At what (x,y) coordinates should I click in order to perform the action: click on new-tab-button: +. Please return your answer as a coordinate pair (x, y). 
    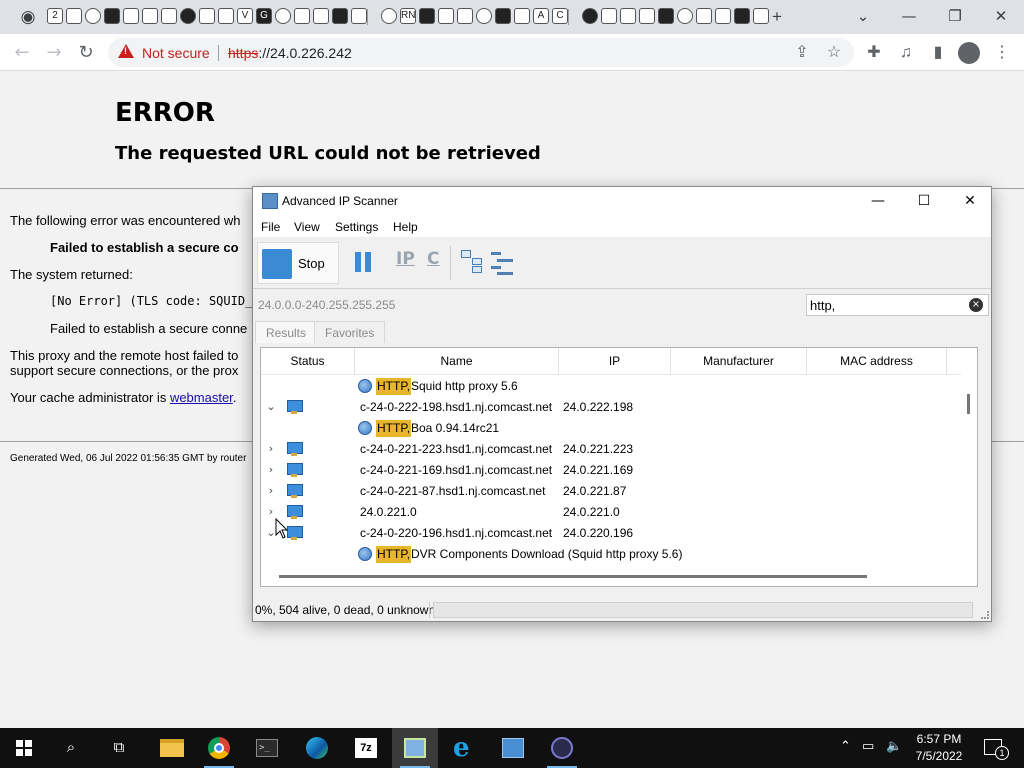
    Looking at the image, I should click on (777, 17).